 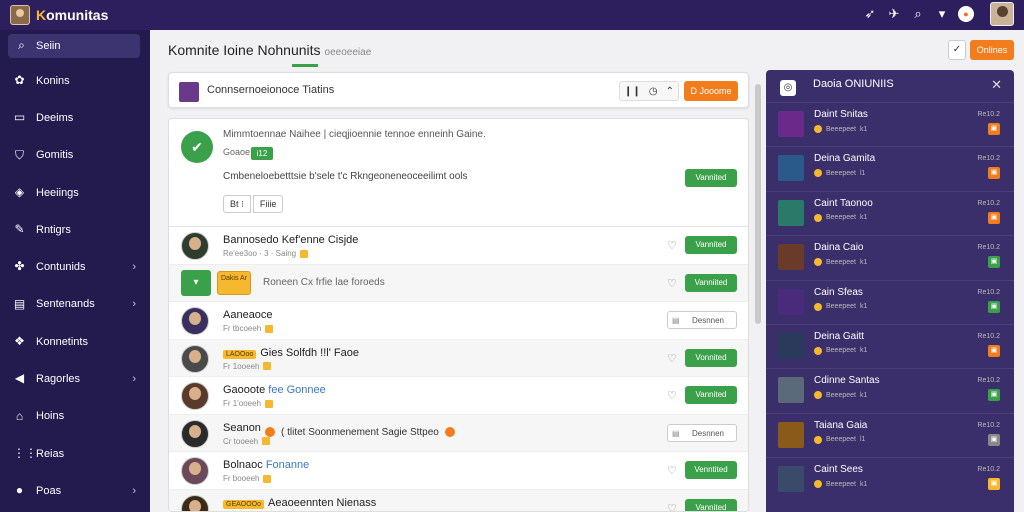 What do you see at coordinates (890, 301) in the screenshot?
I see `online-list-item: Cain Sfeas Beeepeet k1 Re10.2 ▣` at bounding box center [890, 301].